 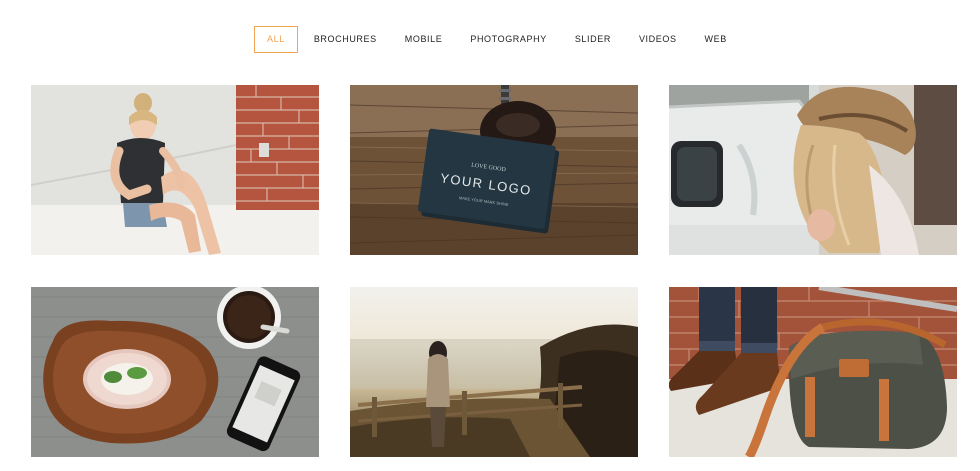 I want to click on portfolio-item-woman-hat-truck, so click(x=813, y=170).